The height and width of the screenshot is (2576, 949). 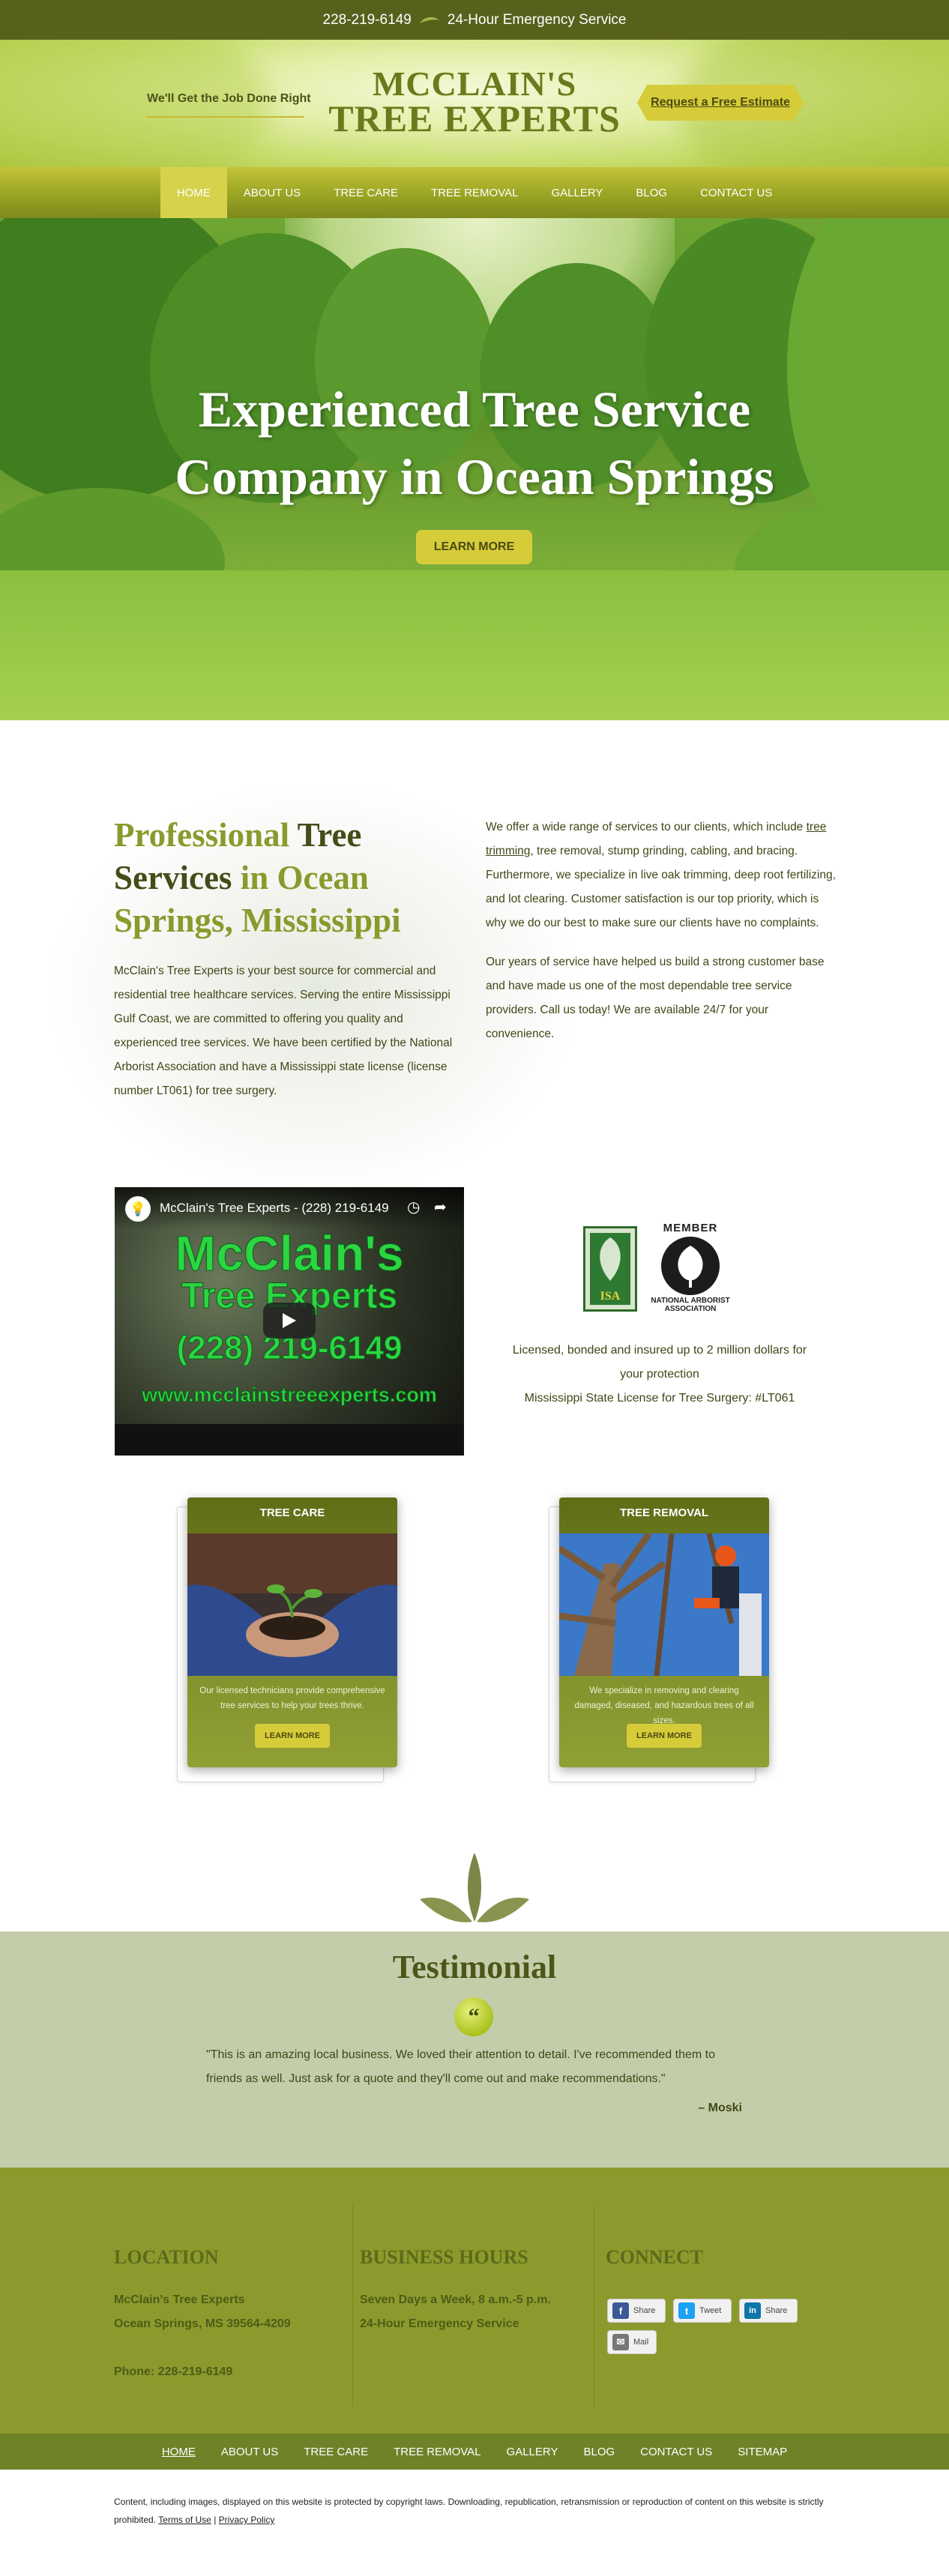 What do you see at coordinates (474, 547) in the screenshot?
I see `hero-learn-more-button: LEARN MORE` at bounding box center [474, 547].